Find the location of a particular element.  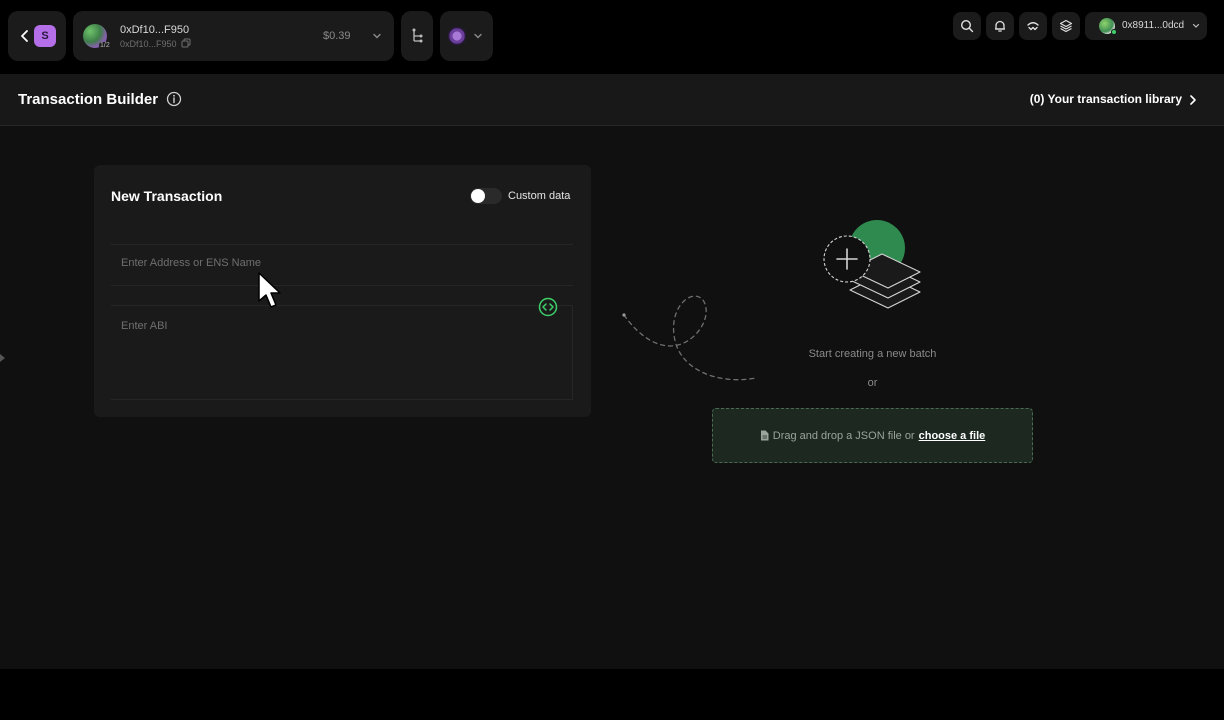

layers-icon is located at coordinates (1066, 26).